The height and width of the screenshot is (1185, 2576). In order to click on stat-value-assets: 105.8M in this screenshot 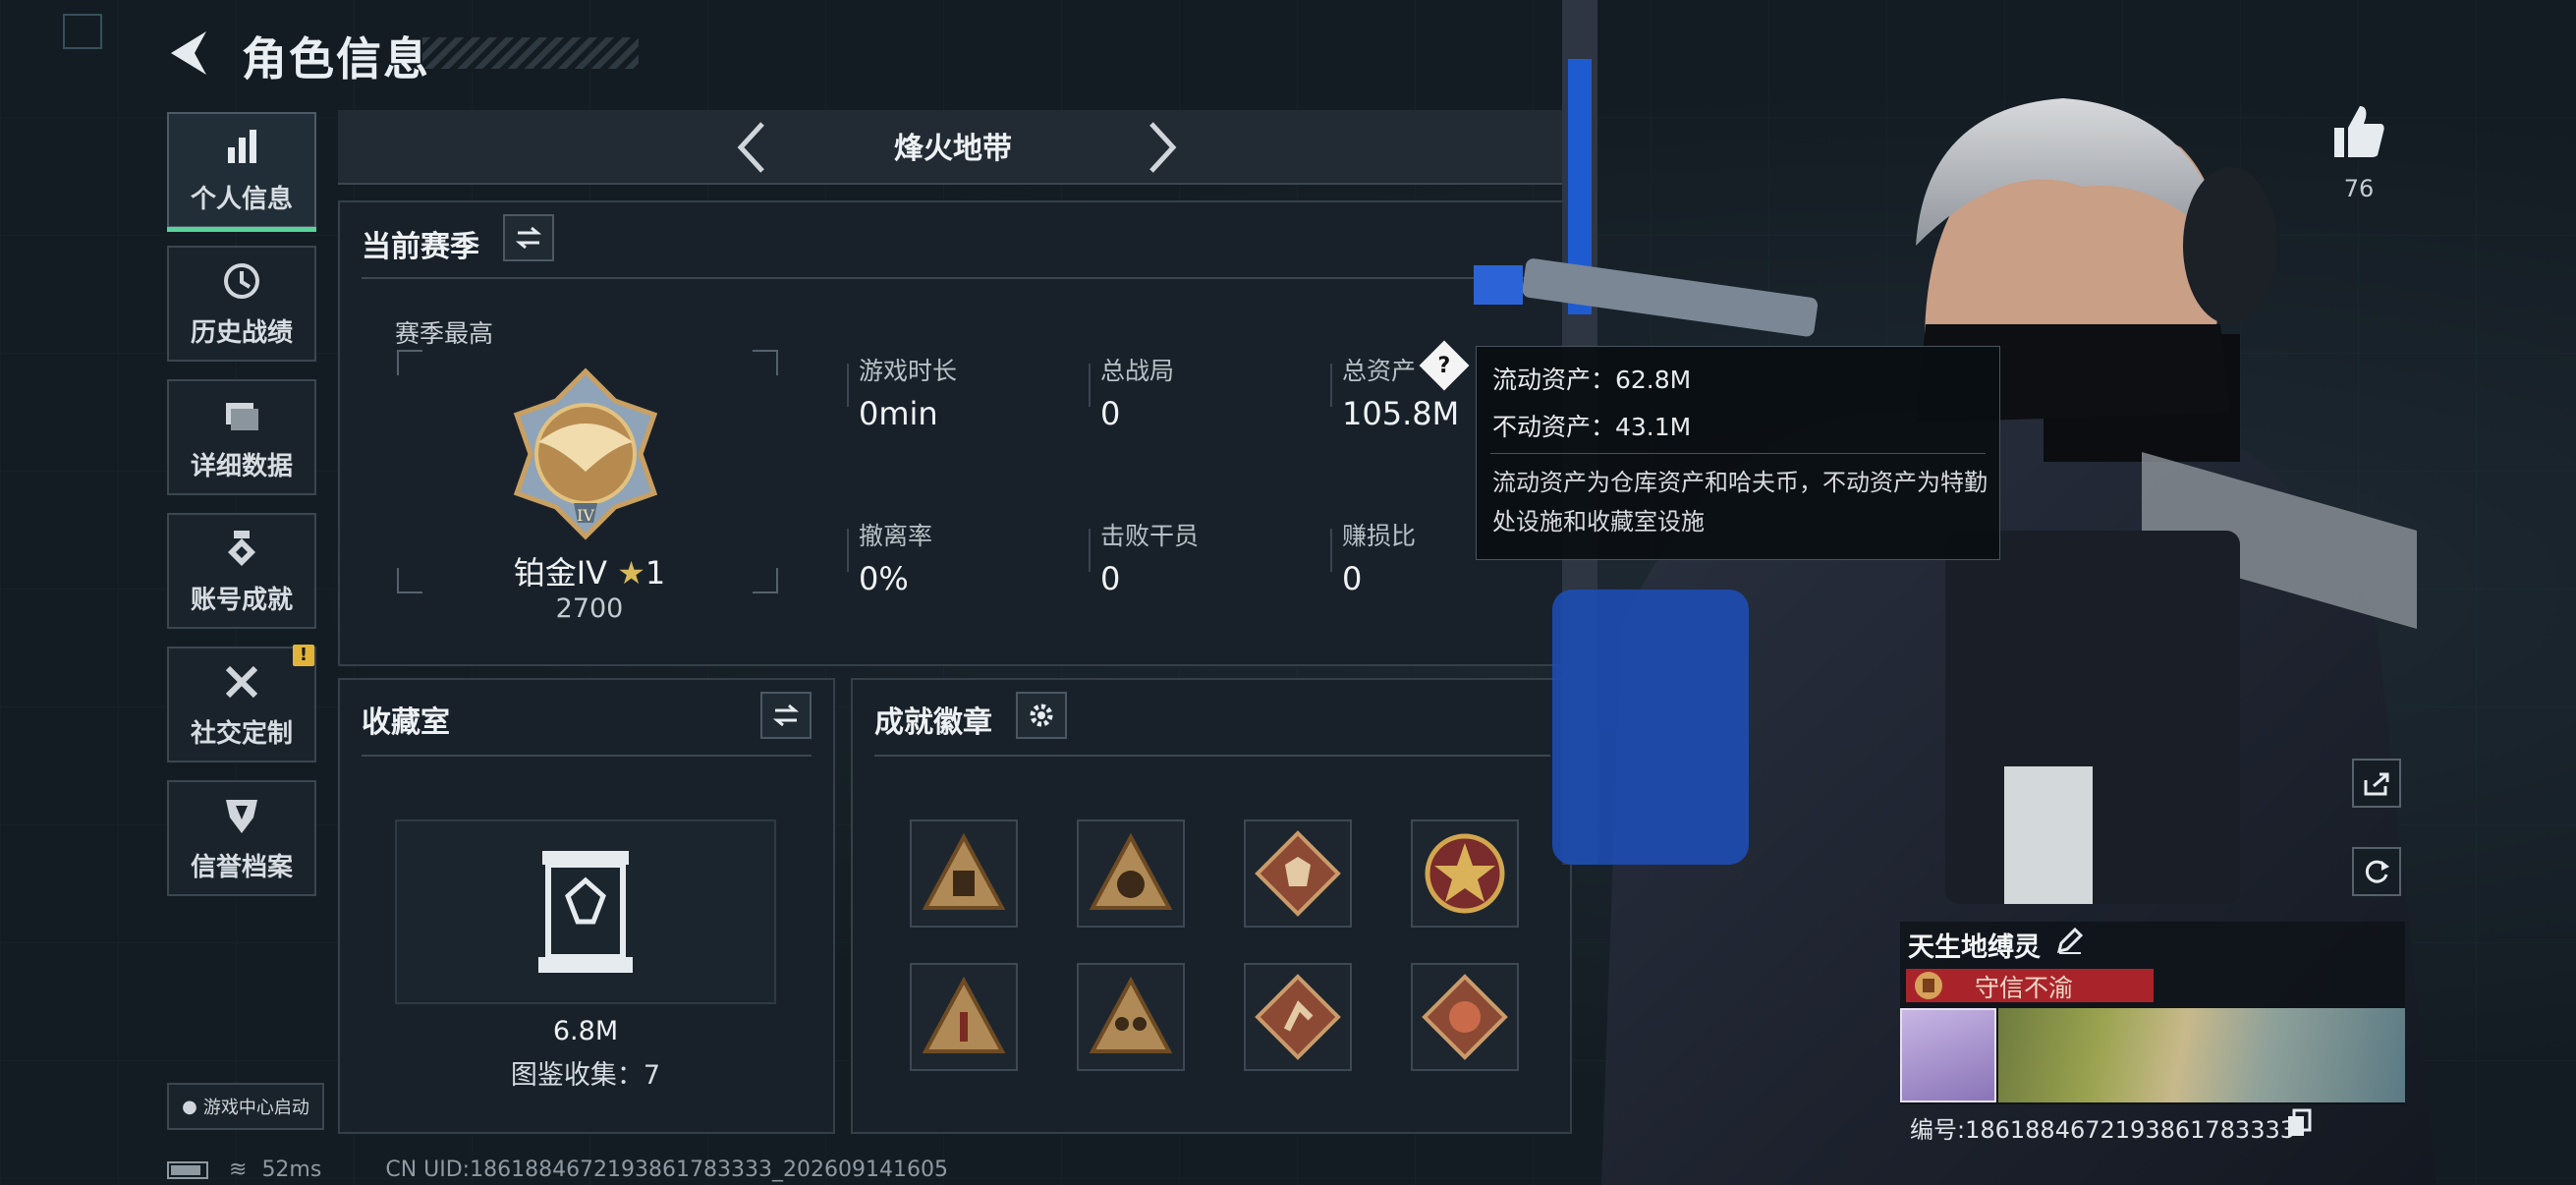, I will do `click(1401, 414)`.